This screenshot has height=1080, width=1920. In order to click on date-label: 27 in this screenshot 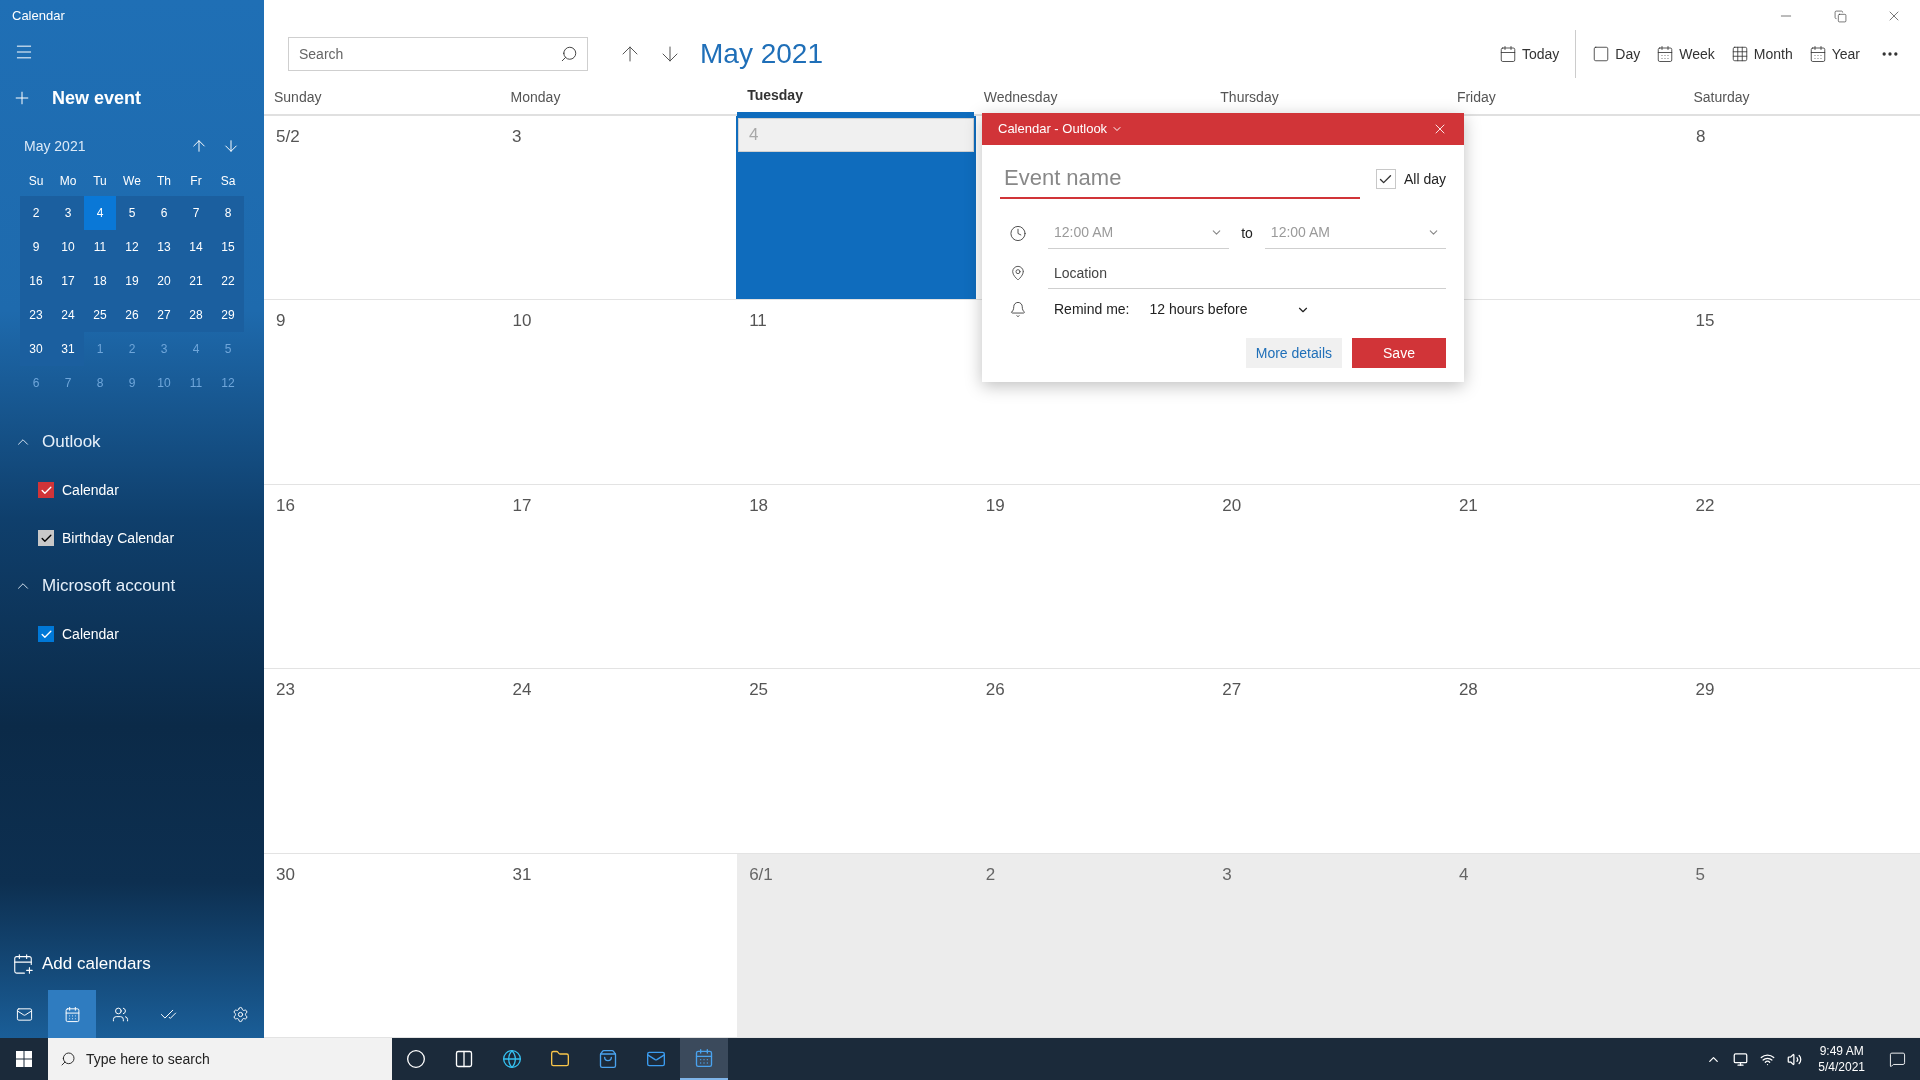, I will do `click(1232, 690)`.